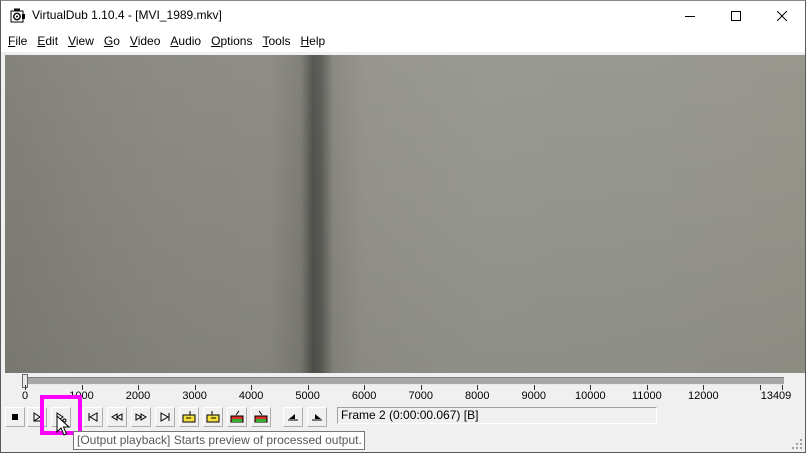 Image resolution: width=806 pixels, height=453 pixels. Describe the element at coordinates (81, 396) in the screenshot. I see `tick-label: 1000` at that location.